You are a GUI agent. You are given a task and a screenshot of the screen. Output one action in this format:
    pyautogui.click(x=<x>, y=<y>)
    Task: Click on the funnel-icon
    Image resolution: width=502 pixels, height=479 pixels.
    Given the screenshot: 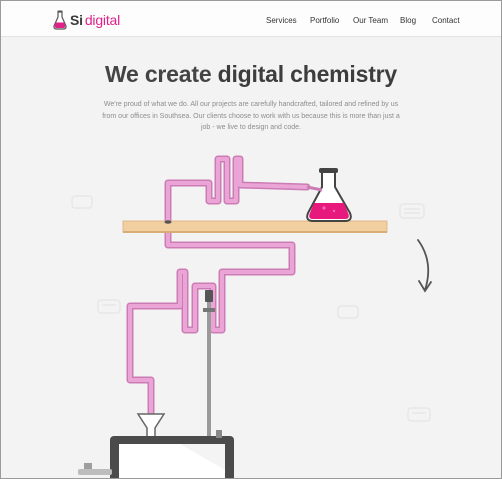 What is the action you would take?
    pyautogui.click(x=151, y=426)
    